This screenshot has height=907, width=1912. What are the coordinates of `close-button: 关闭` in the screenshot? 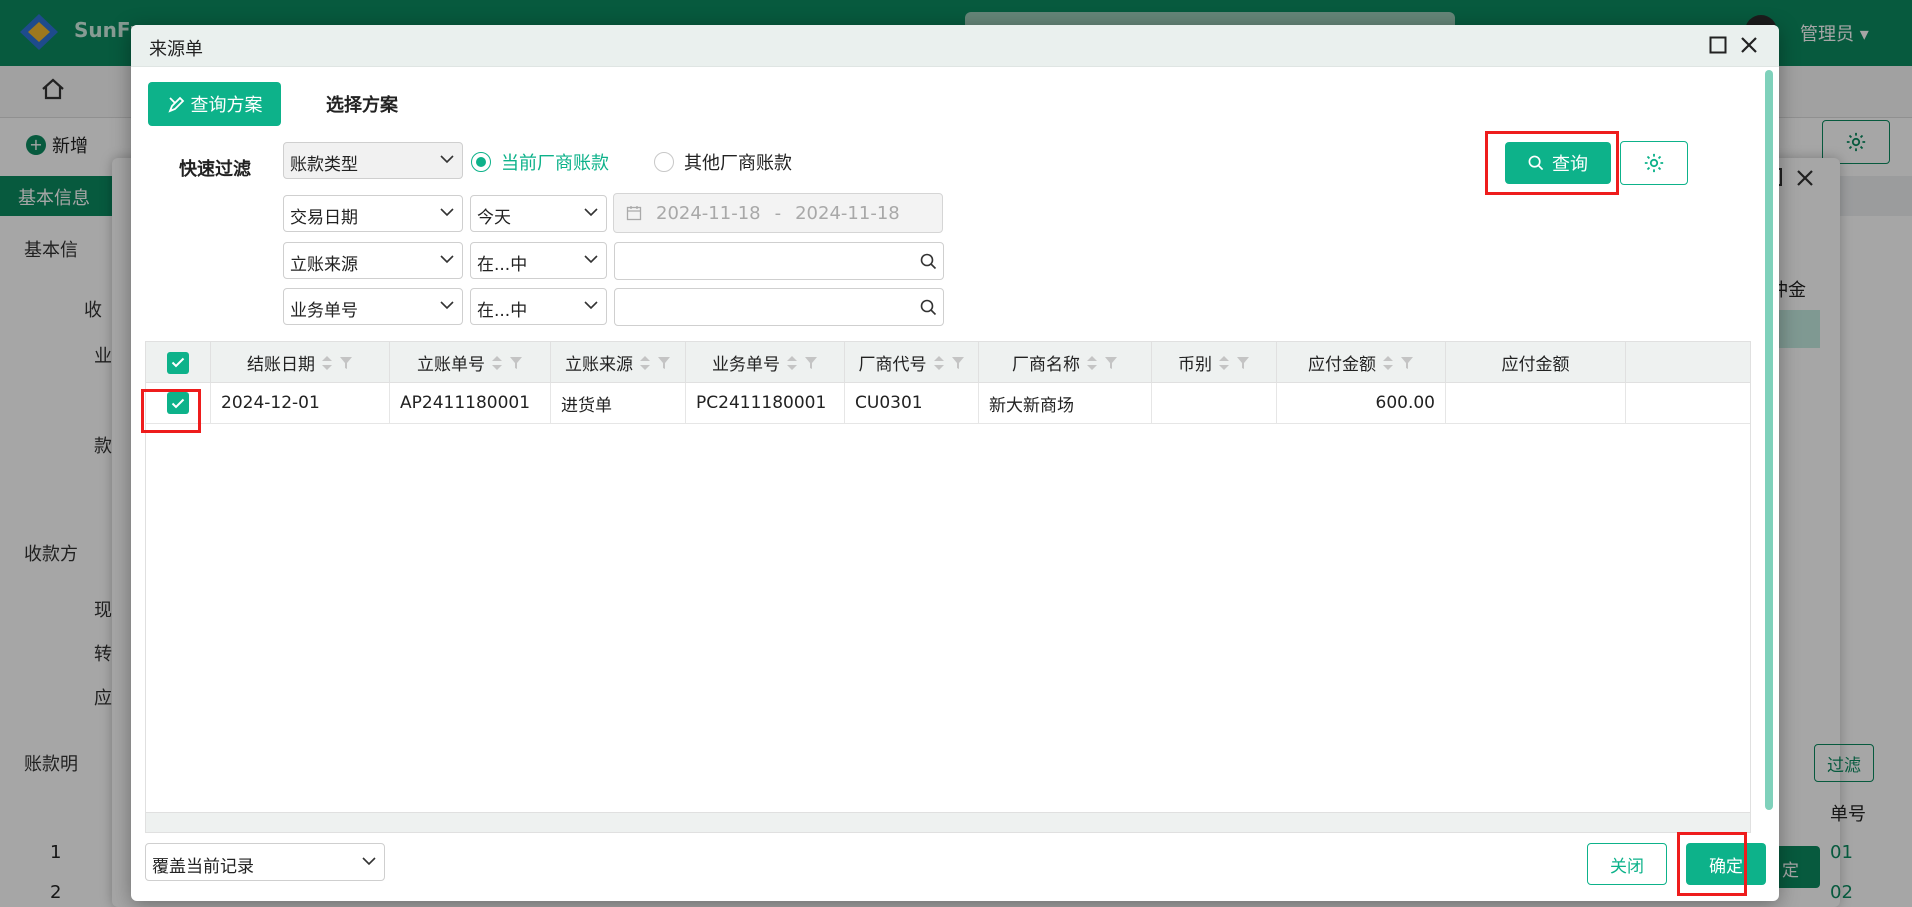 It's located at (1627, 864).